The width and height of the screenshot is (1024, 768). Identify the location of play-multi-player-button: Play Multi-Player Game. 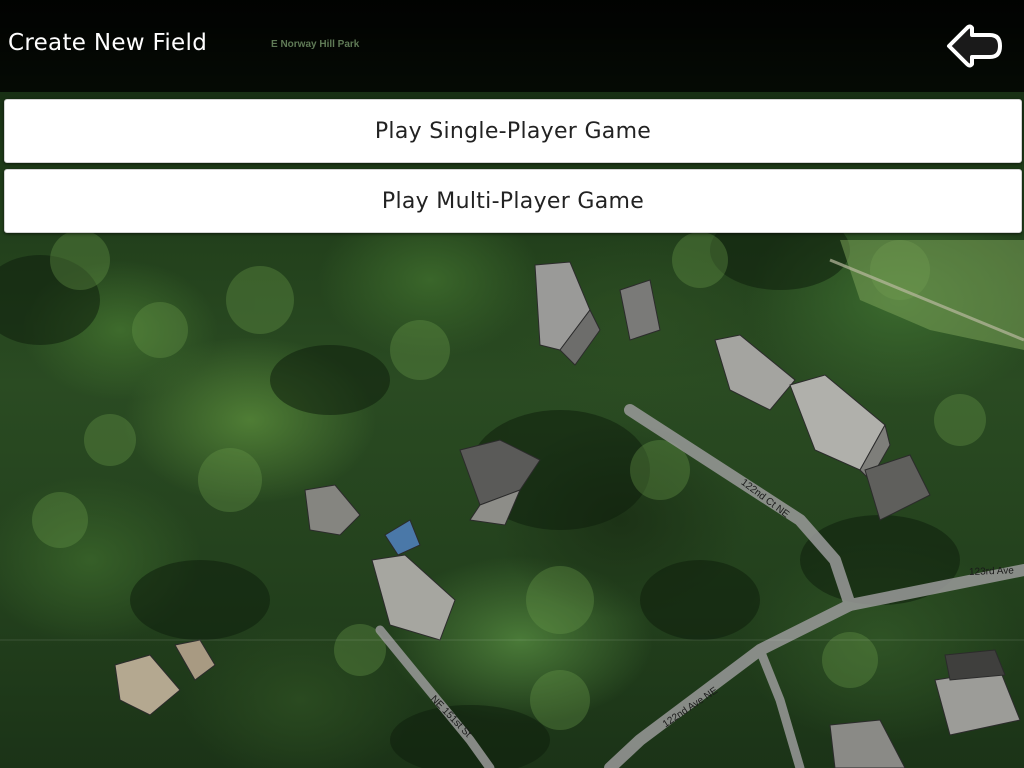
(513, 201).